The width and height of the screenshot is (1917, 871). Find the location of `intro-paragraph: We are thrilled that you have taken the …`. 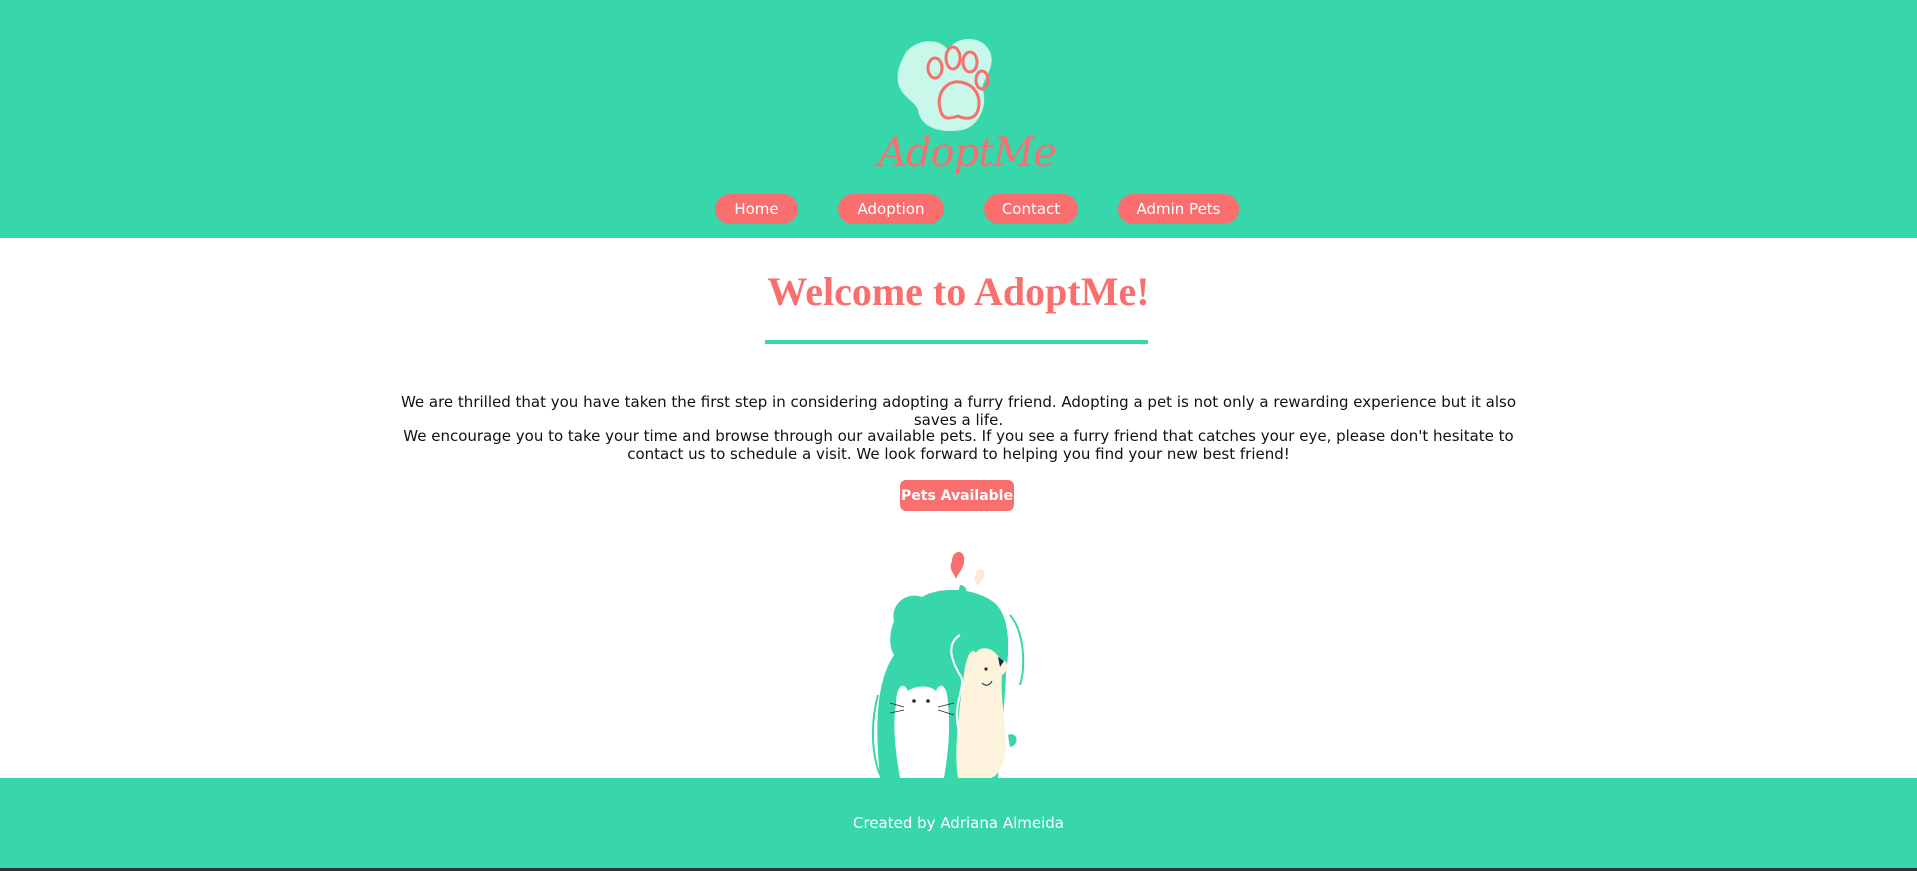

intro-paragraph: We are thrilled that you have taken the … is located at coordinates (958, 411).